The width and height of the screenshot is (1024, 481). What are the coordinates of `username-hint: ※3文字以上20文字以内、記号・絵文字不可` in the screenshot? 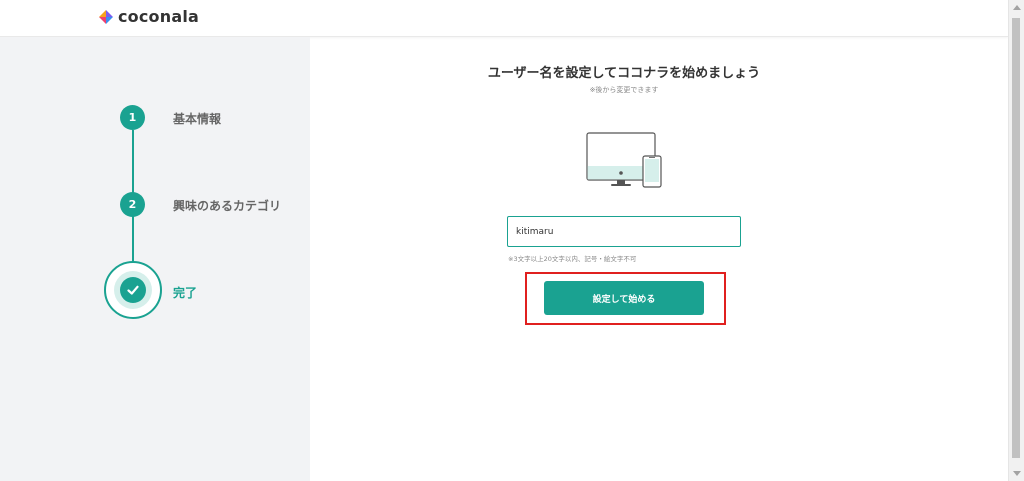 It's located at (572, 259).